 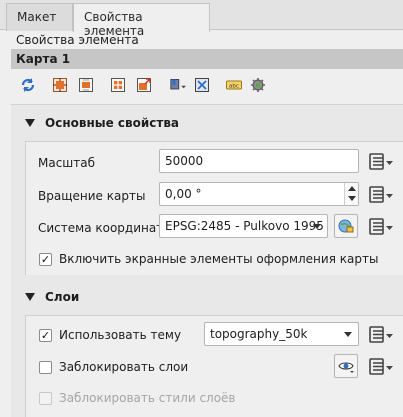 I want to click on item-name-bar: Карта 1, so click(x=207, y=59).